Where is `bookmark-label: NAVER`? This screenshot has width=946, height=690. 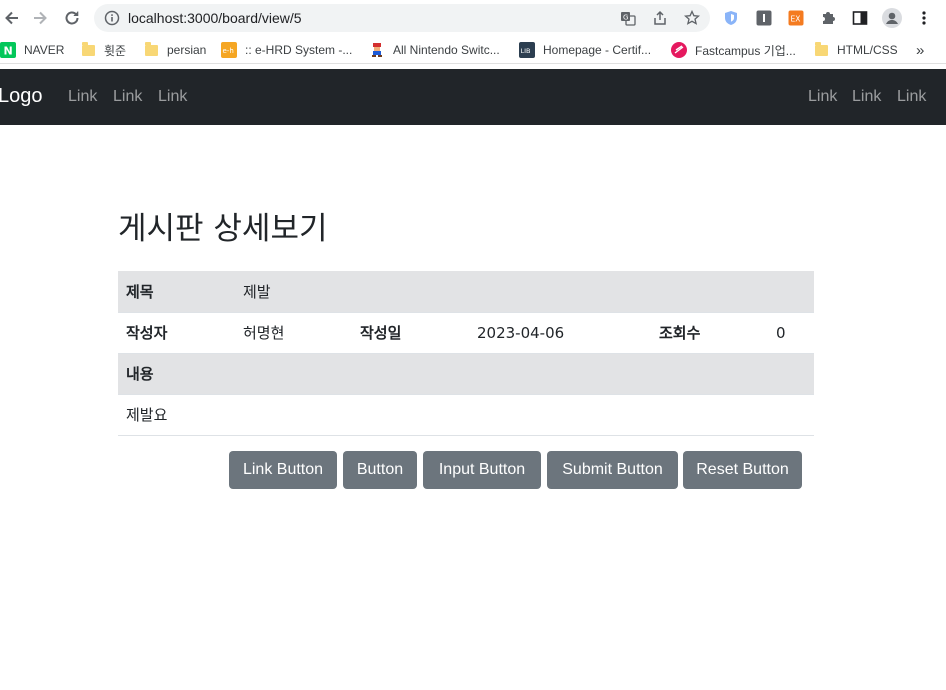 bookmark-label: NAVER is located at coordinates (44, 50).